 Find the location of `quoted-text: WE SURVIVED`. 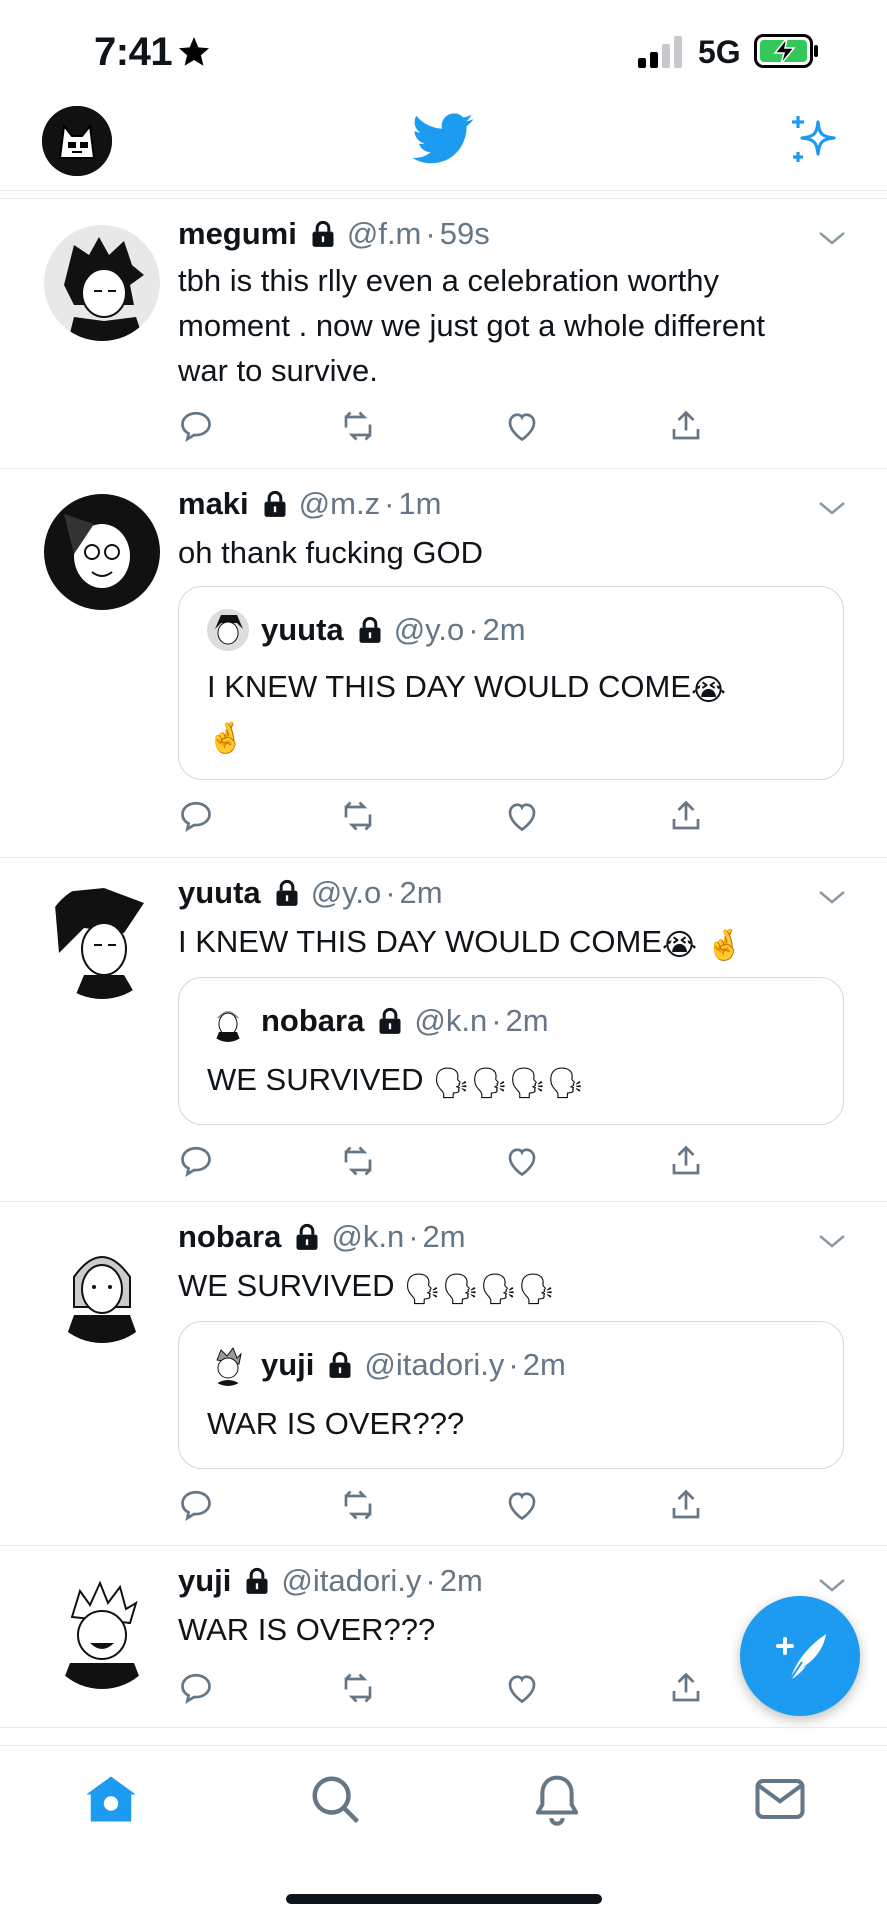

quoted-text: WE SURVIVED is located at coordinates (315, 1079).